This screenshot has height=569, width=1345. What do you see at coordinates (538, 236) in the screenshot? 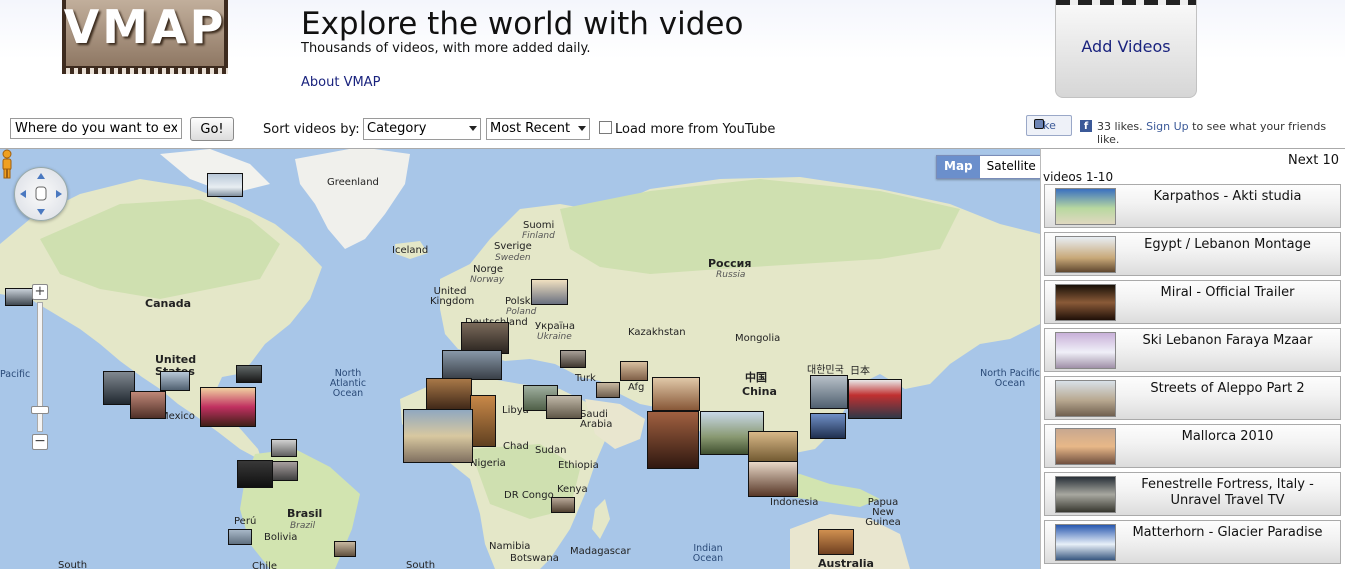
I see `map-label-finland: Finland` at bounding box center [538, 236].